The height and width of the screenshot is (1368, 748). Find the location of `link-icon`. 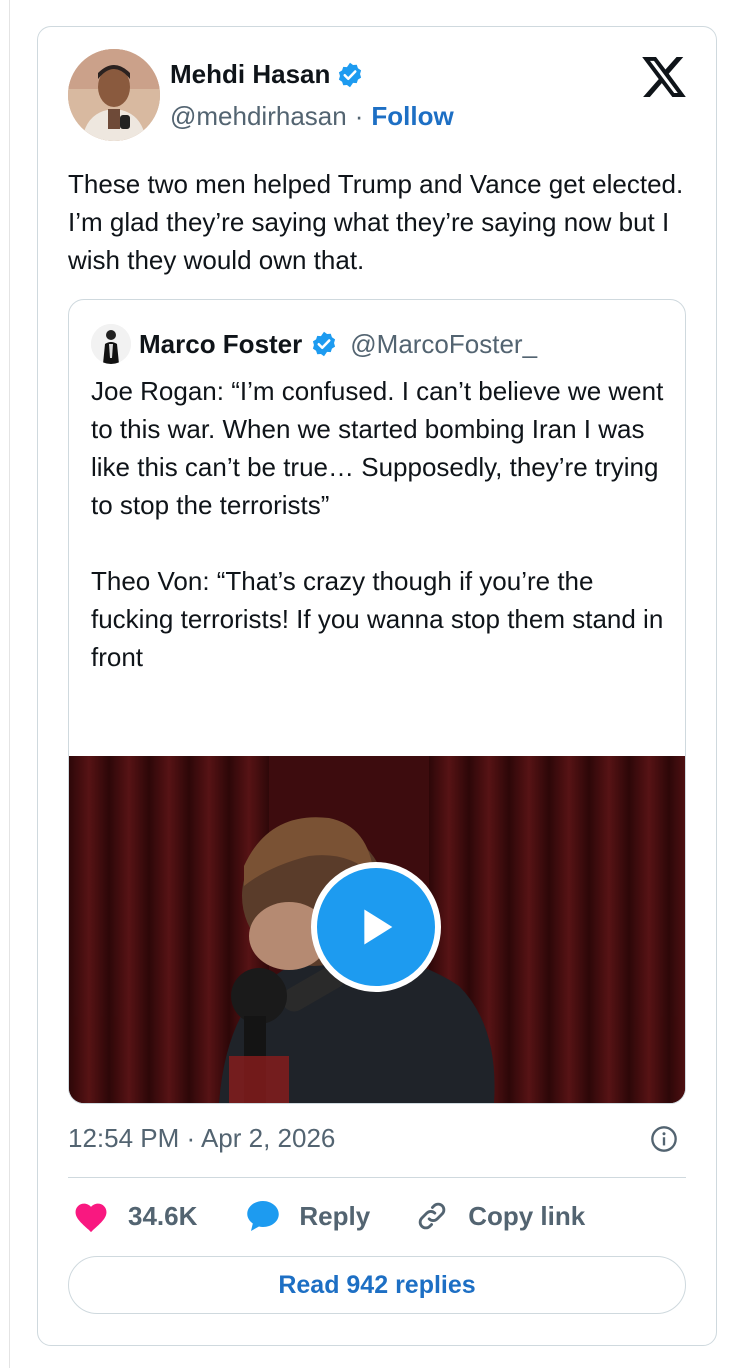

link-icon is located at coordinates (432, 1216).